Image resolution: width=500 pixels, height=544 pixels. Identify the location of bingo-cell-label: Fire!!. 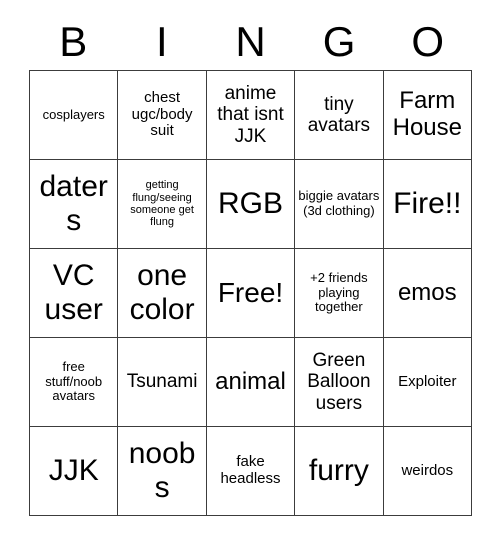
(427, 204).